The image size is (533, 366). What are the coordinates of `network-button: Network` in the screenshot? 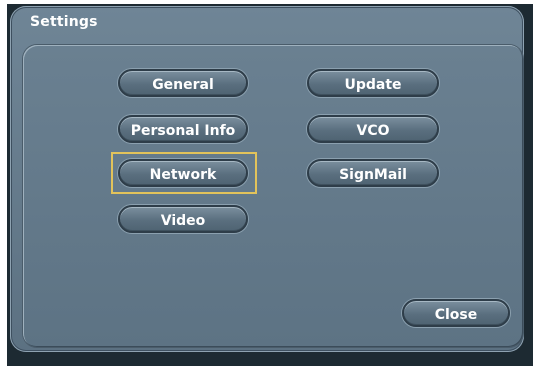 It's located at (183, 173).